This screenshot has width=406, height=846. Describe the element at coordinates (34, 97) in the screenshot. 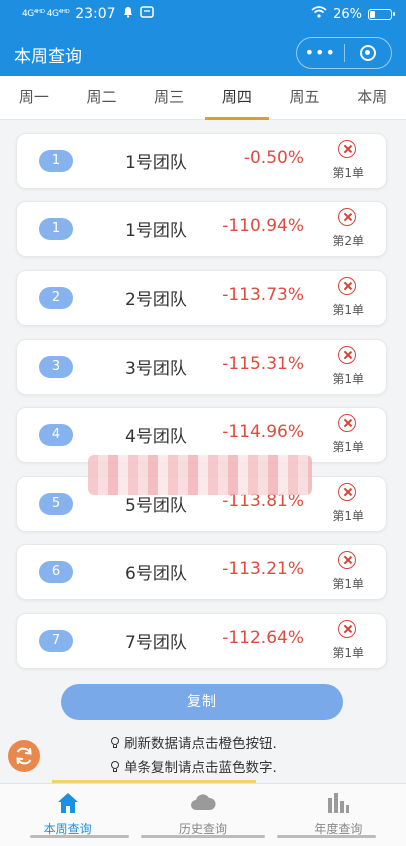

I see `tab-day-1: 周一` at that location.